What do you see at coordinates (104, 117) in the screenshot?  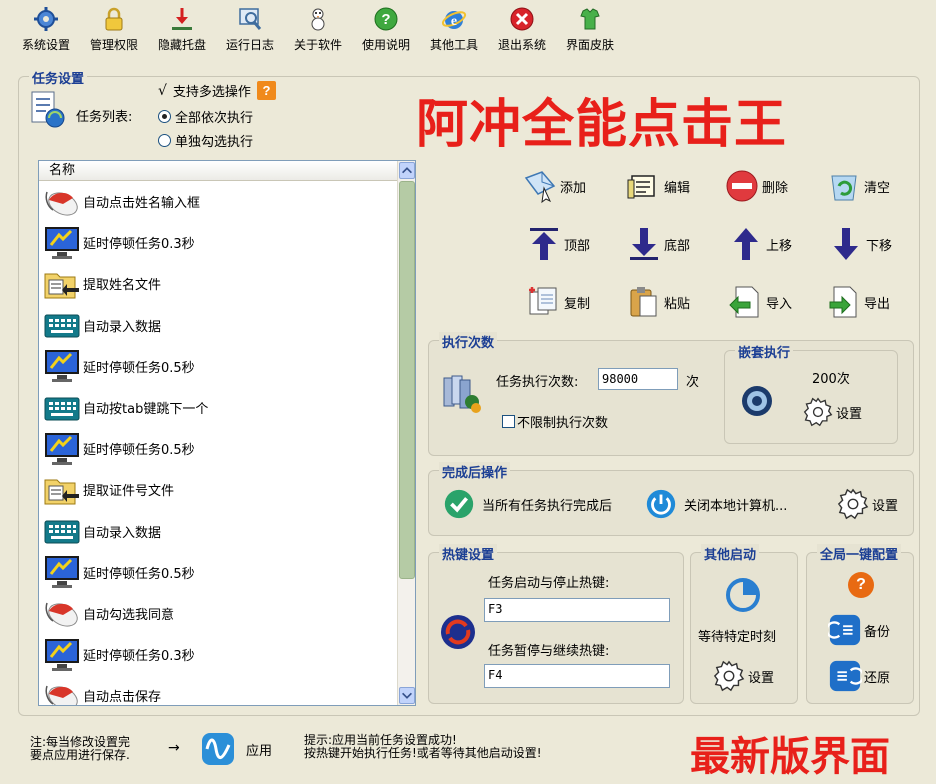 I see `task-list-label: 任务列表:` at bounding box center [104, 117].